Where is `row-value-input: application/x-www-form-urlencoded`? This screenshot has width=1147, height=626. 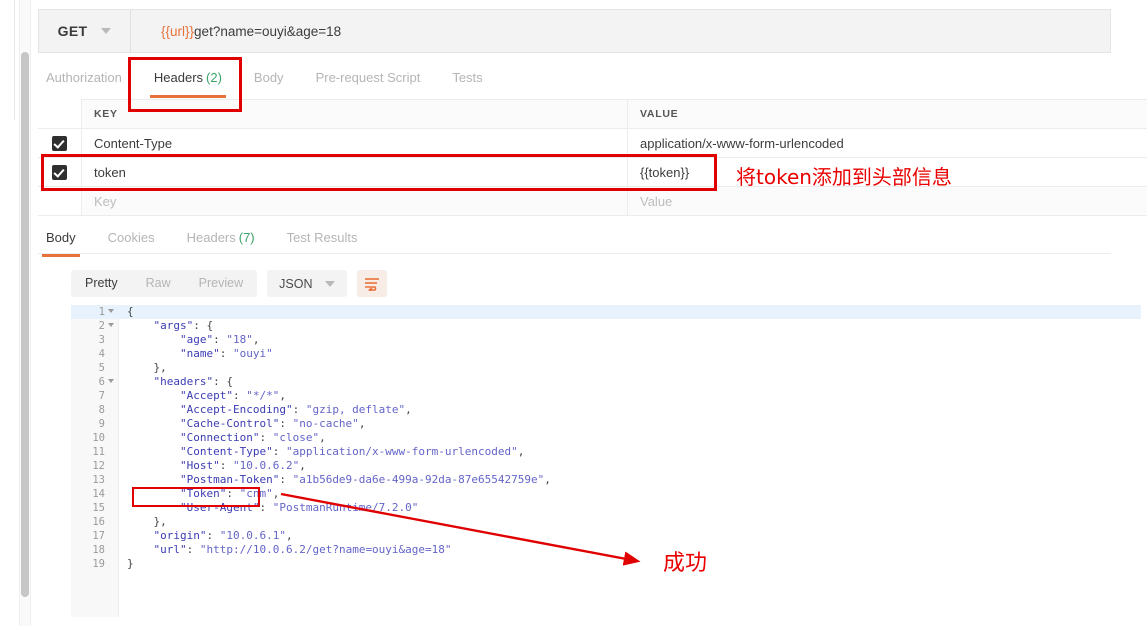
row-value-input: application/x-www-form-urlencoded is located at coordinates (887, 143).